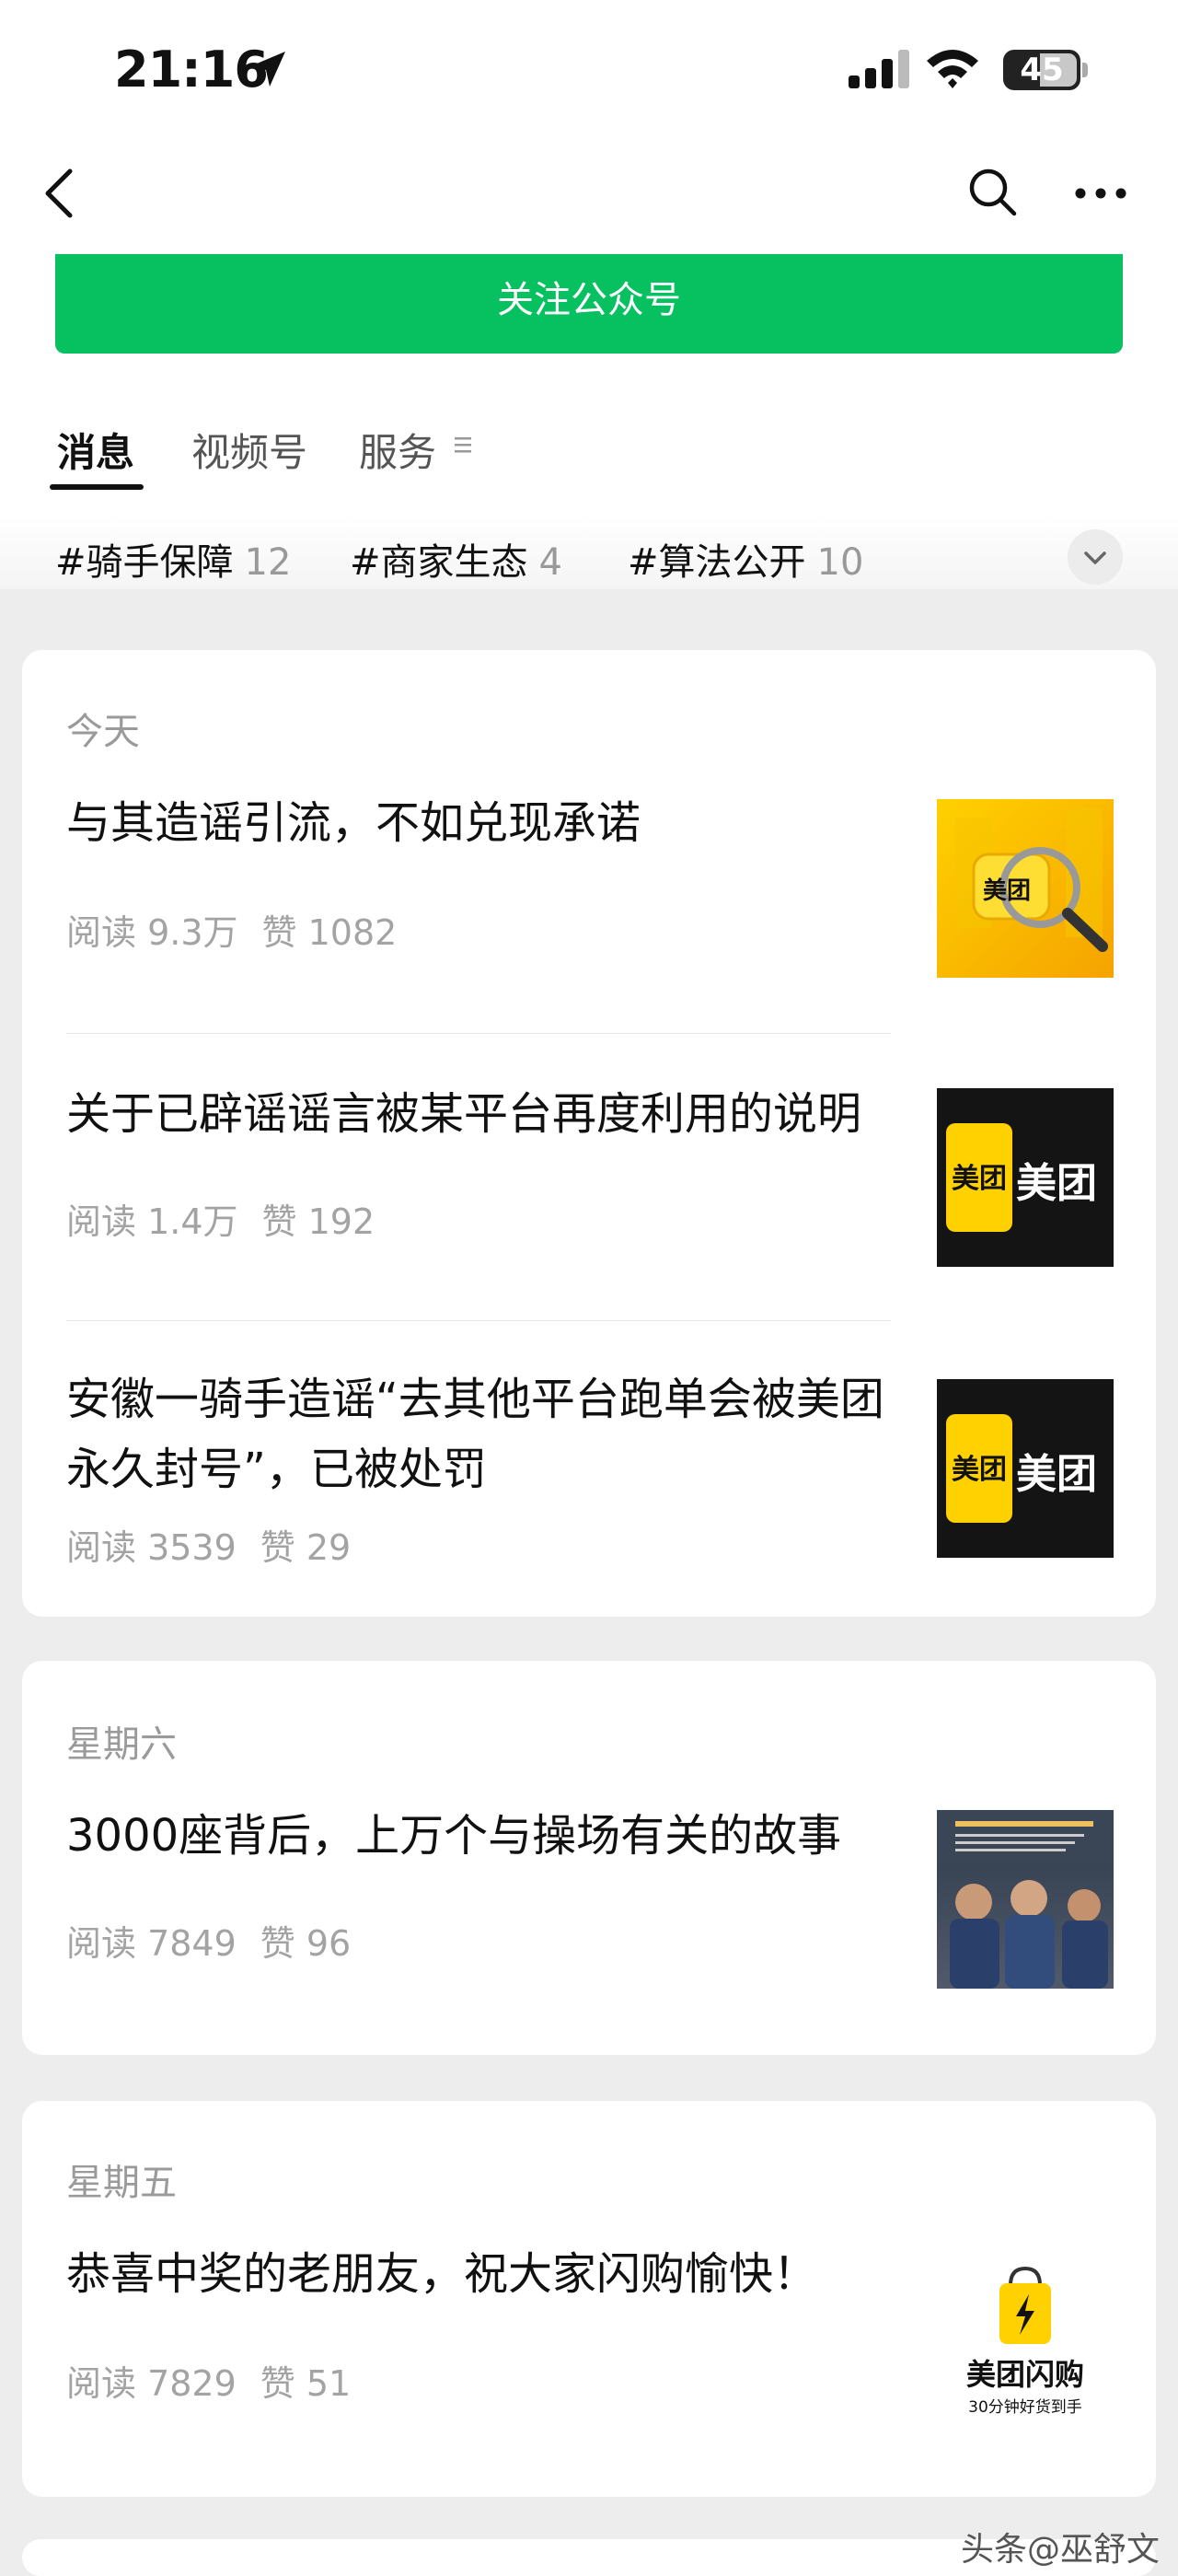 This screenshot has width=1178, height=2576. What do you see at coordinates (397, 450) in the screenshot?
I see `tab-services: 服务` at bounding box center [397, 450].